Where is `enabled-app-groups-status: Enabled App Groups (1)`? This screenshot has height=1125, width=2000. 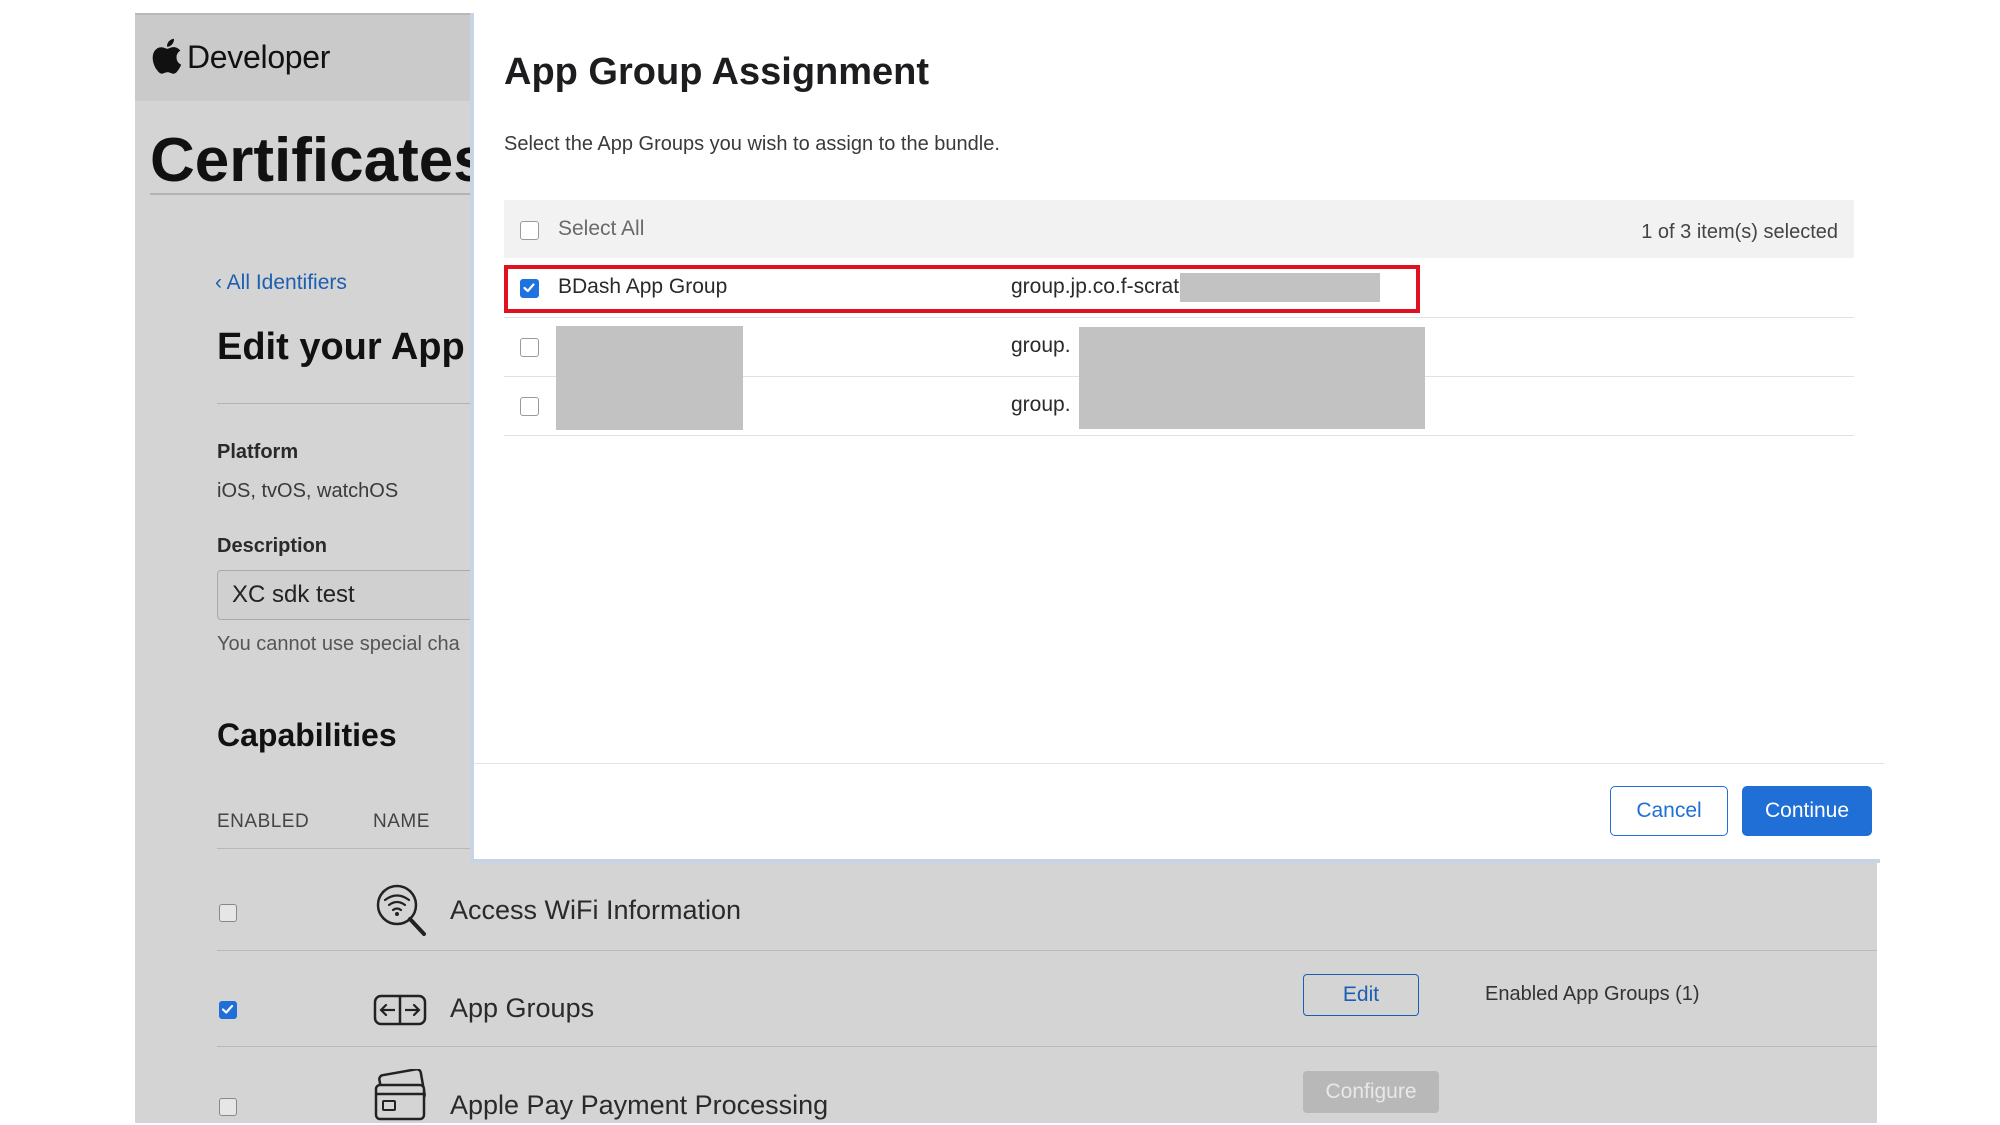 enabled-app-groups-status: Enabled App Groups (1) is located at coordinates (1592, 994).